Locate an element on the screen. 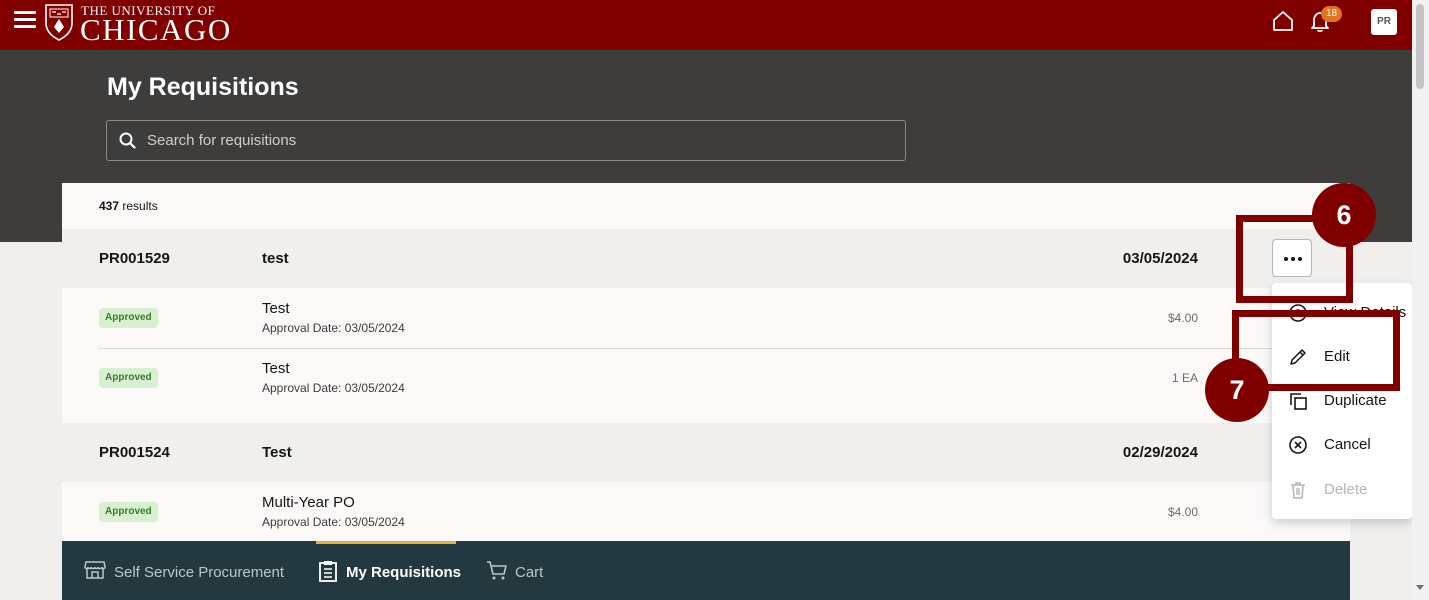  callout-step-7: 7 is located at coordinates (1237, 390).